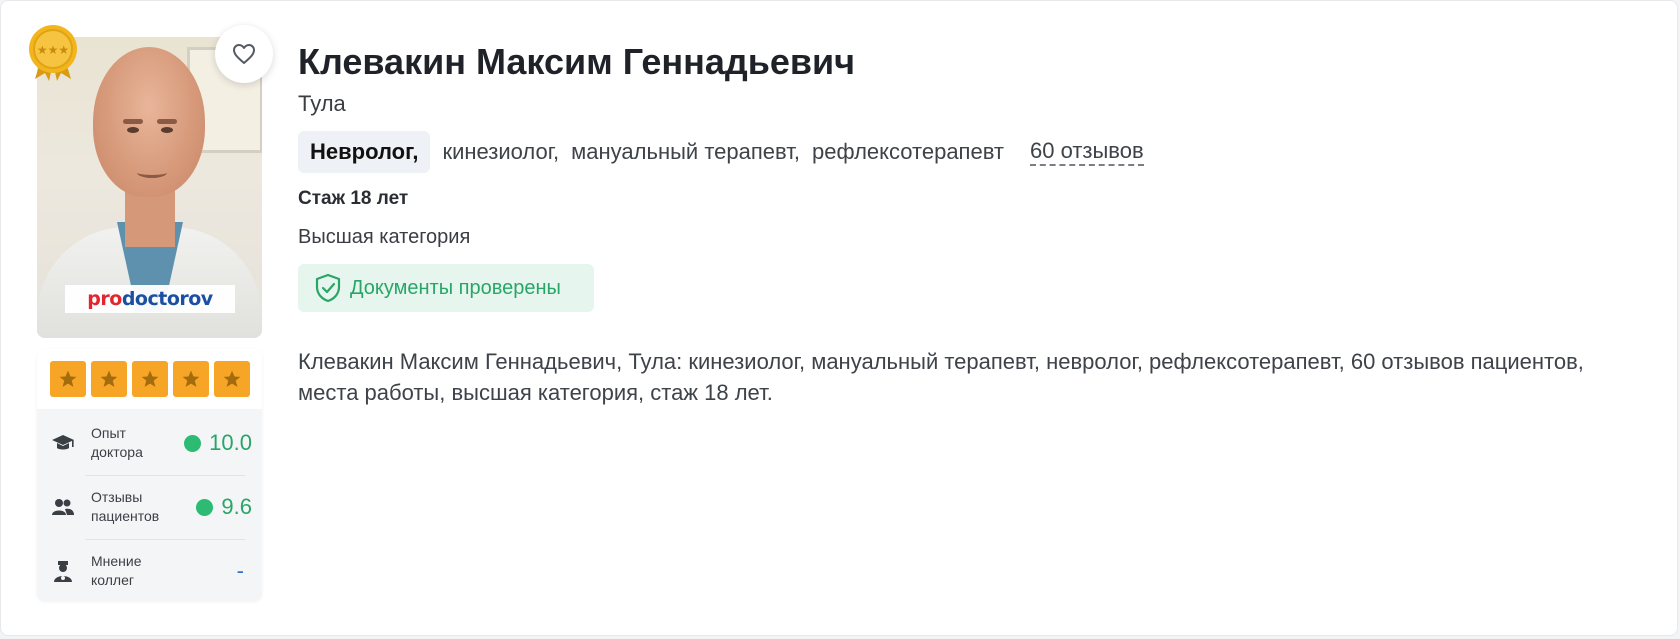 Image resolution: width=1680 pixels, height=639 pixels. What do you see at coordinates (455, 287) in the screenshot?
I see `verified-label: Документы проверены` at bounding box center [455, 287].